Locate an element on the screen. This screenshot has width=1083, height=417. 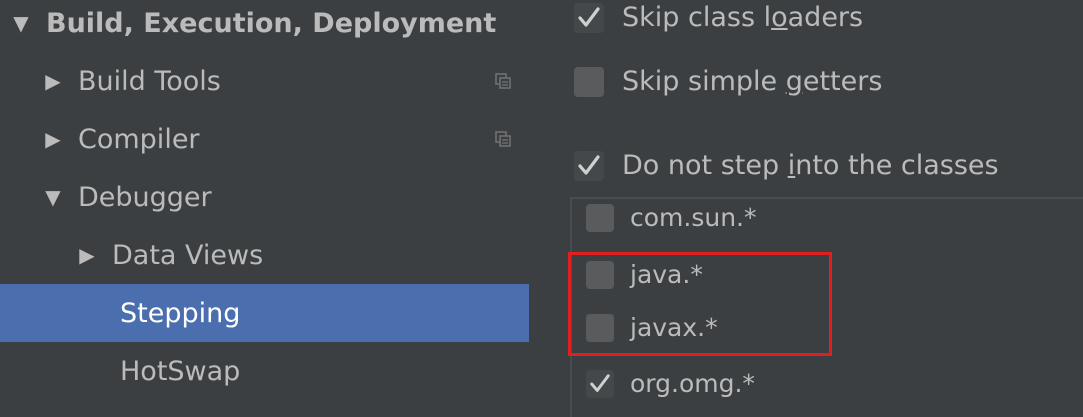
skip-class-loaders-label: Skip class loaders is located at coordinates (743, 17).